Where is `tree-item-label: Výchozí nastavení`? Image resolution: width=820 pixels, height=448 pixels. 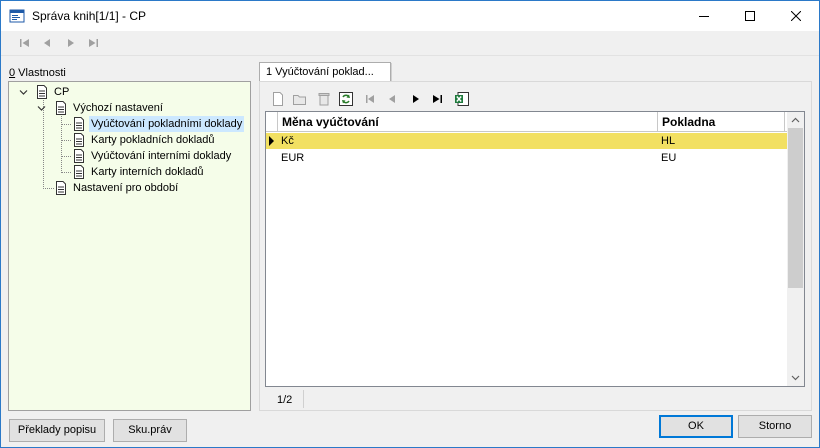 tree-item-label: Výchozí nastavení is located at coordinates (118, 108).